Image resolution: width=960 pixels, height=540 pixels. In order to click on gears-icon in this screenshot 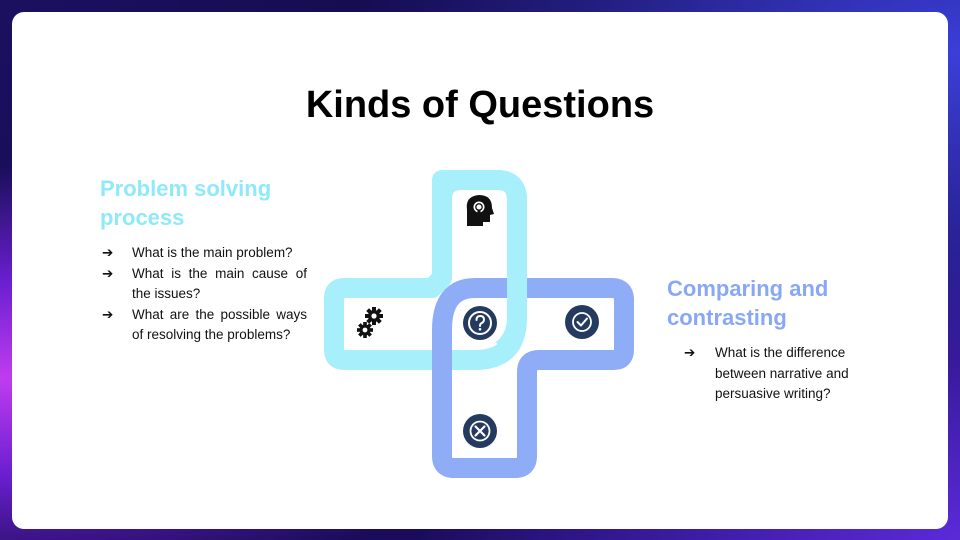, I will do `click(370, 322)`.